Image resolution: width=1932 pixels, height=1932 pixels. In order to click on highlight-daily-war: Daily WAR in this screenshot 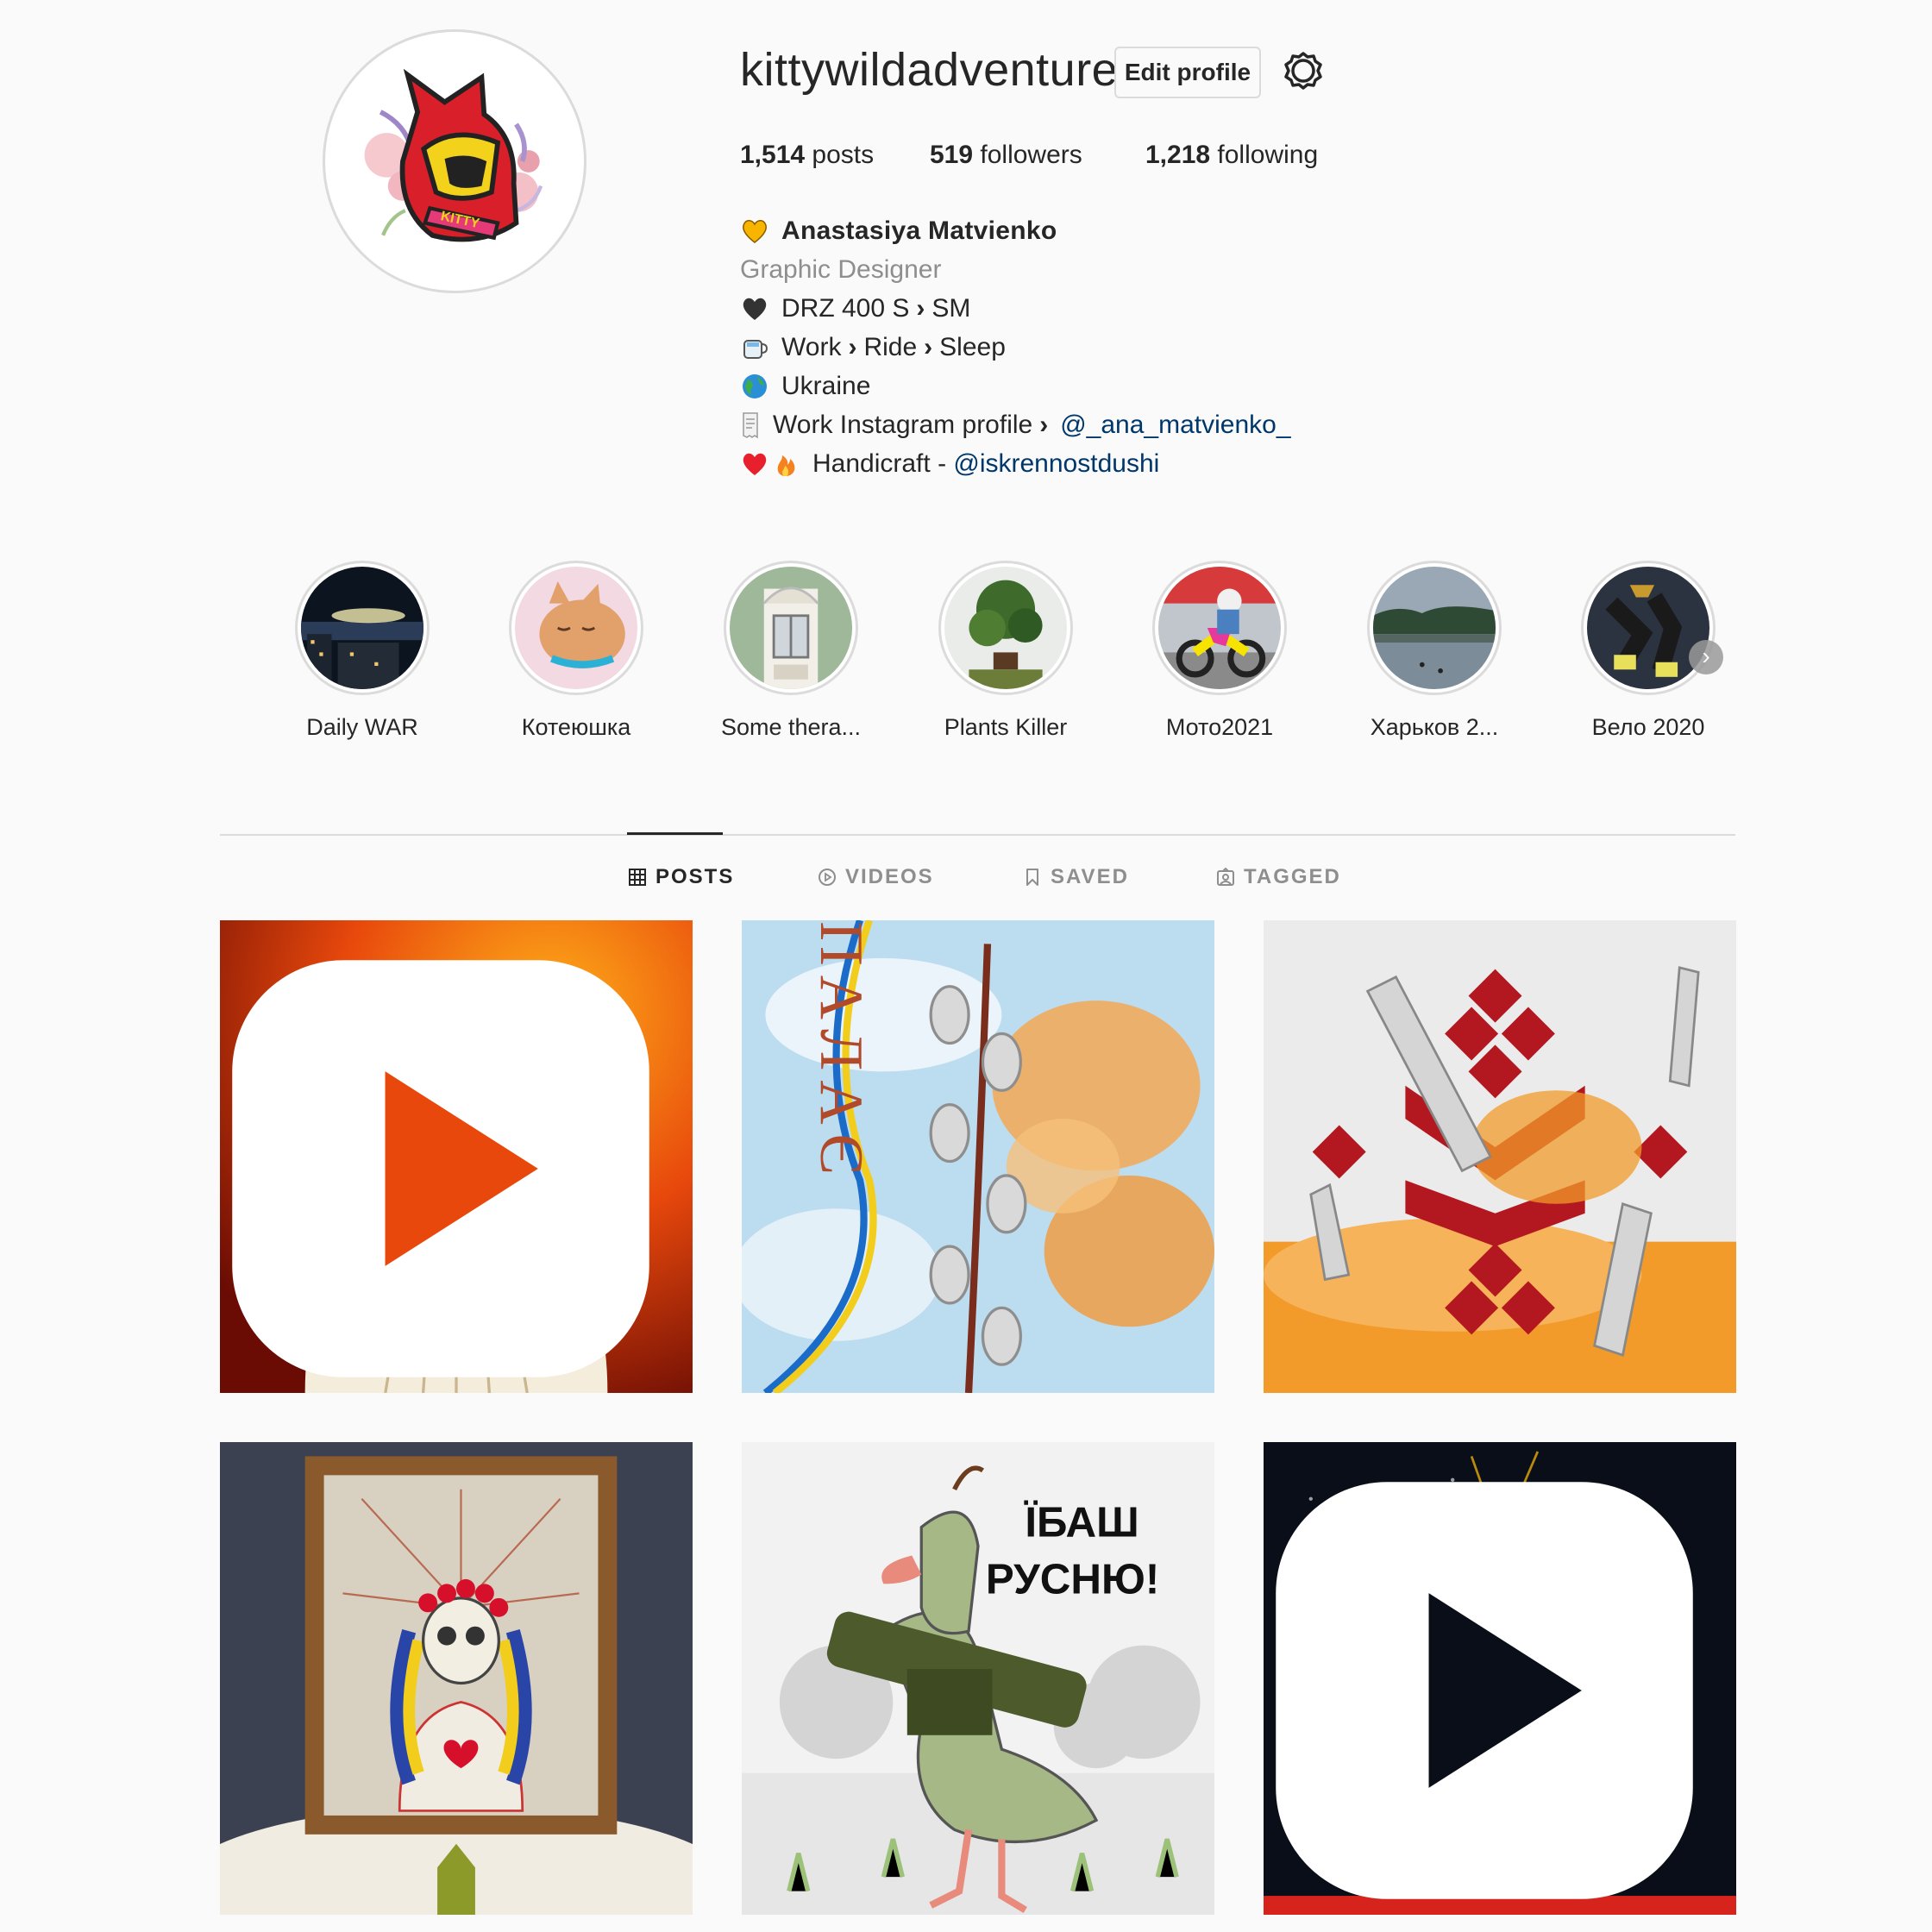, I will do `click(363, 651)`.